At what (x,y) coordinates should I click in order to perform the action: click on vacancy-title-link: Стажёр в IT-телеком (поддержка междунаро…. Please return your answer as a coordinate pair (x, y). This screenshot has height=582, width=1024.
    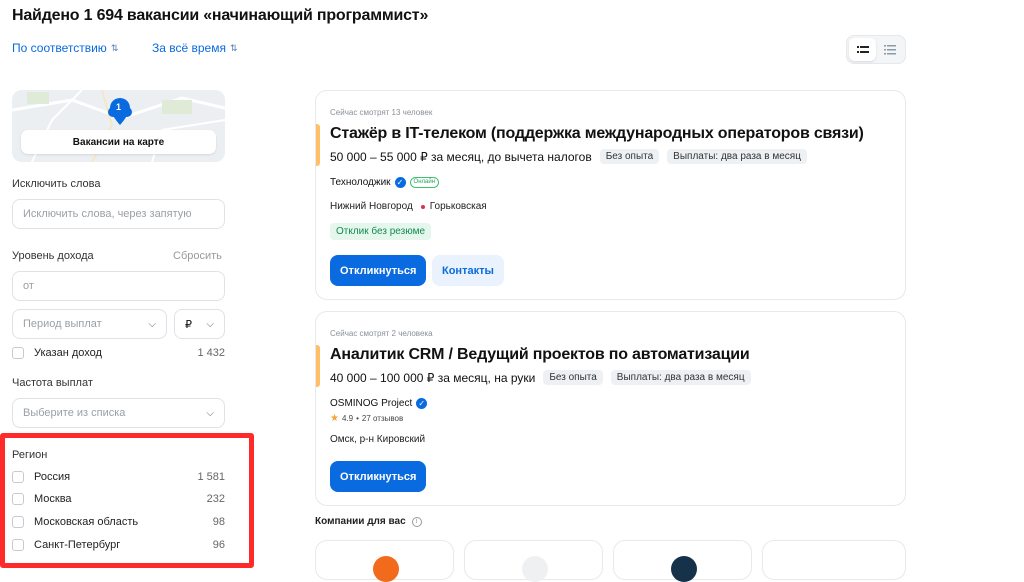
    Looking at the image, I should click on (597, 134).